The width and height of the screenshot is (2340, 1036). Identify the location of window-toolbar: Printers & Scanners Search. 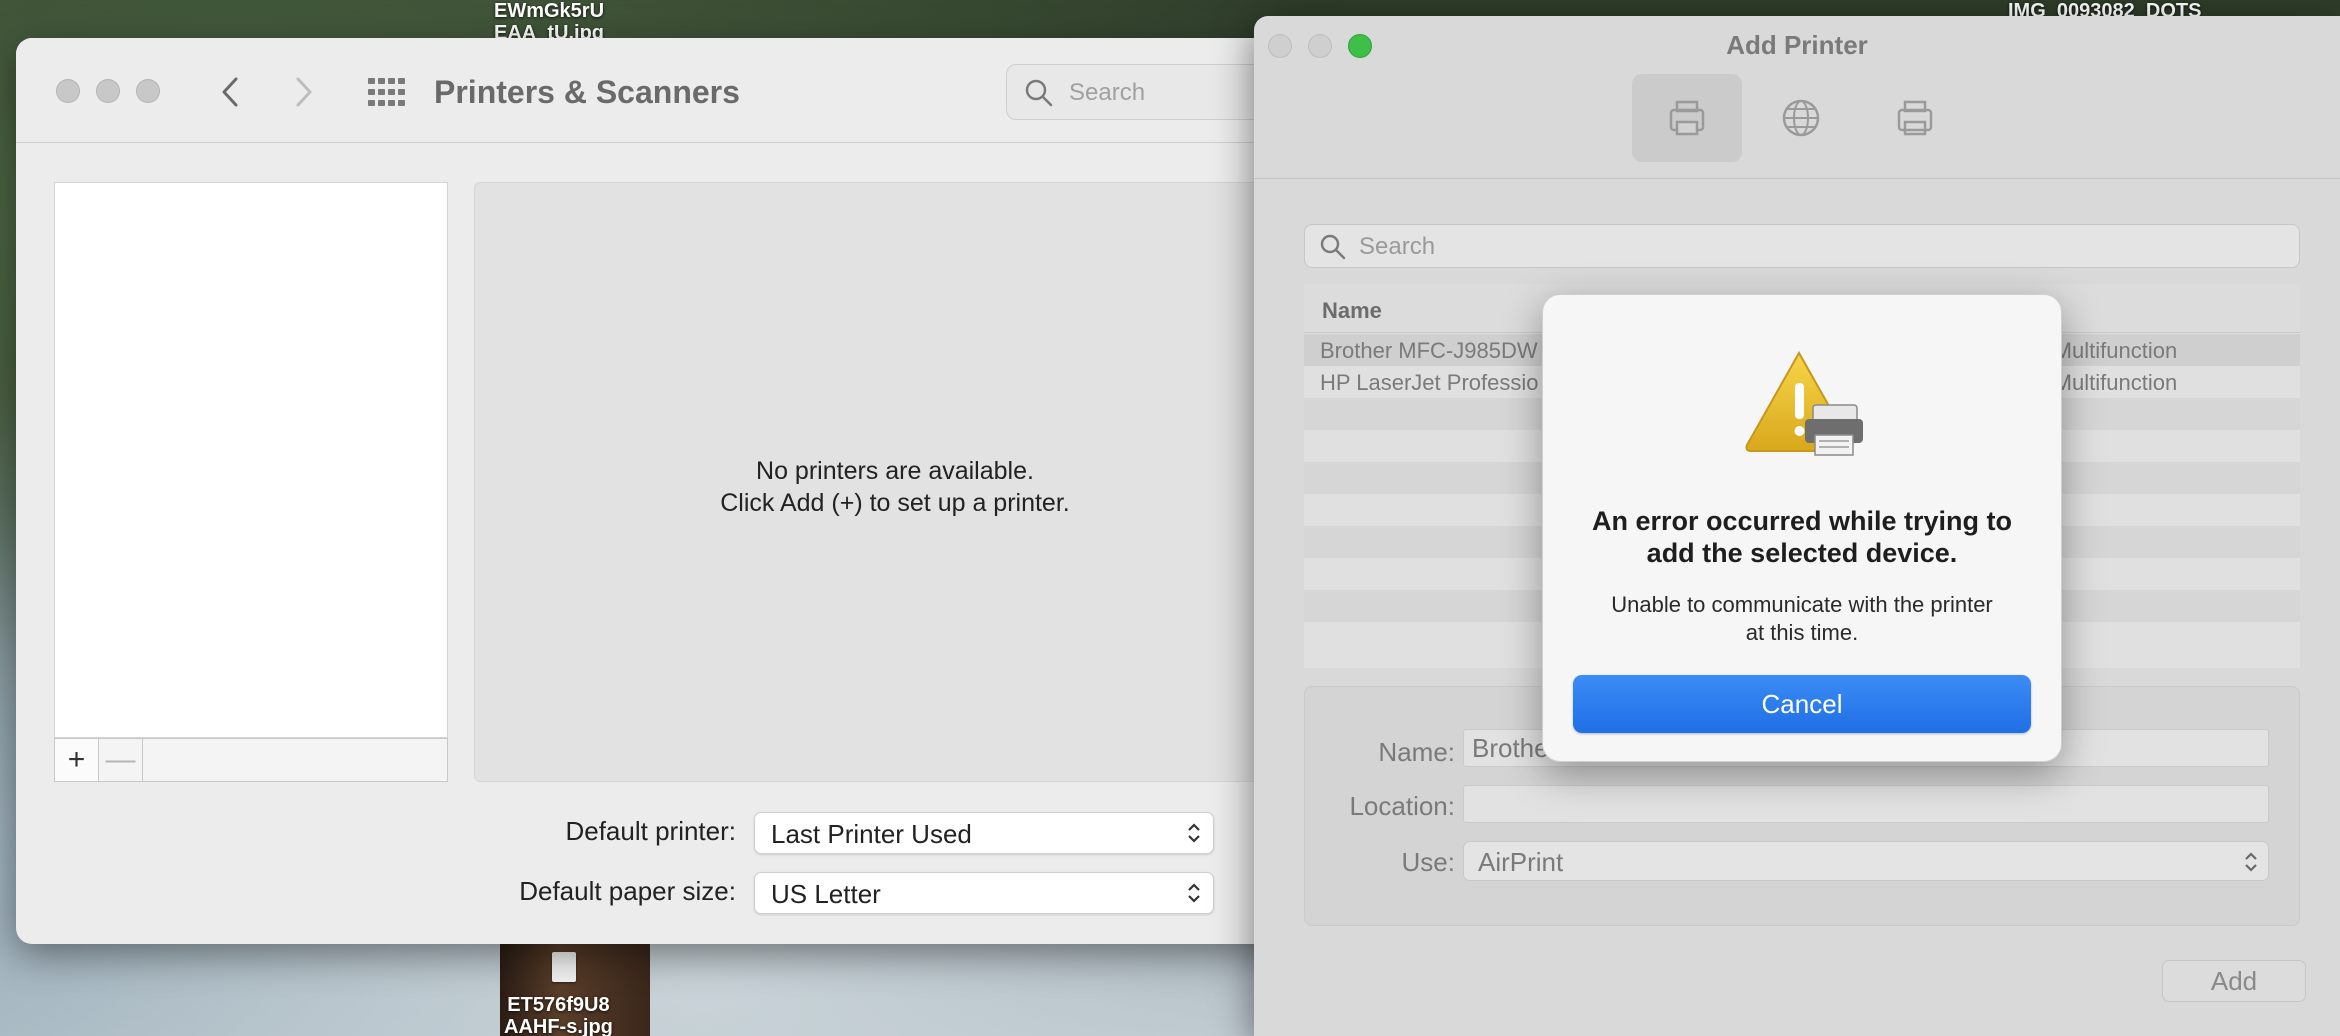
(686, 90).